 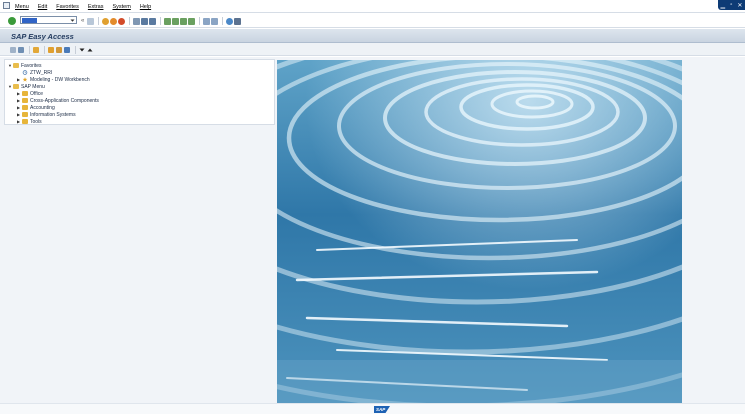 I want to click on tree-node-ztw-rri: ZTW_RRI, so click(x=34, y=72).